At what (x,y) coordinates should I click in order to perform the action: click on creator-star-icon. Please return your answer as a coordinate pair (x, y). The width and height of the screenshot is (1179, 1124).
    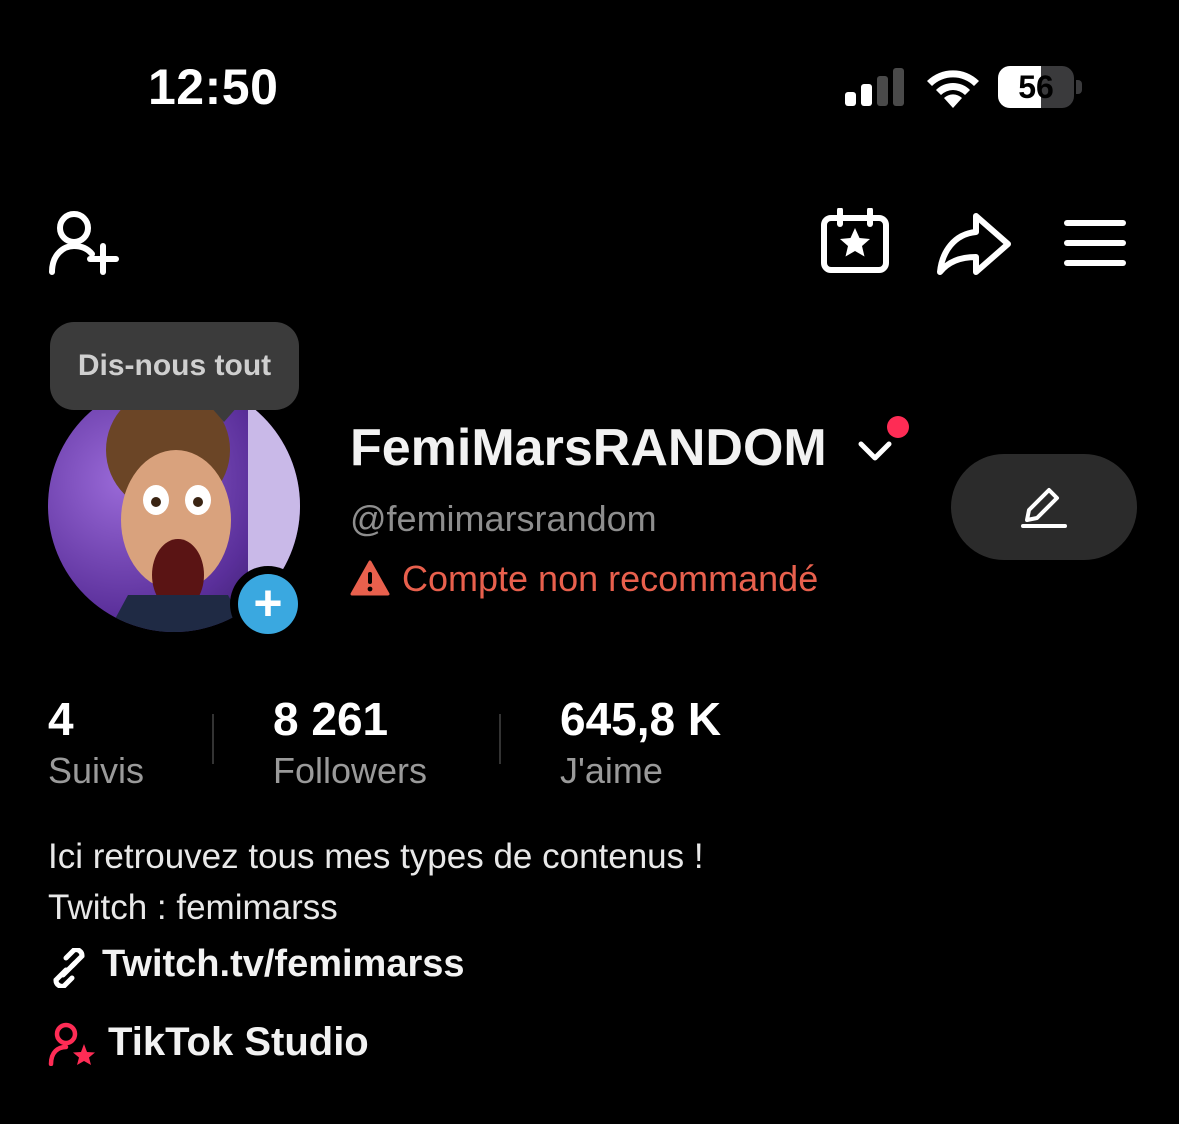
    Looking at the image, I should click on (71, 1044).